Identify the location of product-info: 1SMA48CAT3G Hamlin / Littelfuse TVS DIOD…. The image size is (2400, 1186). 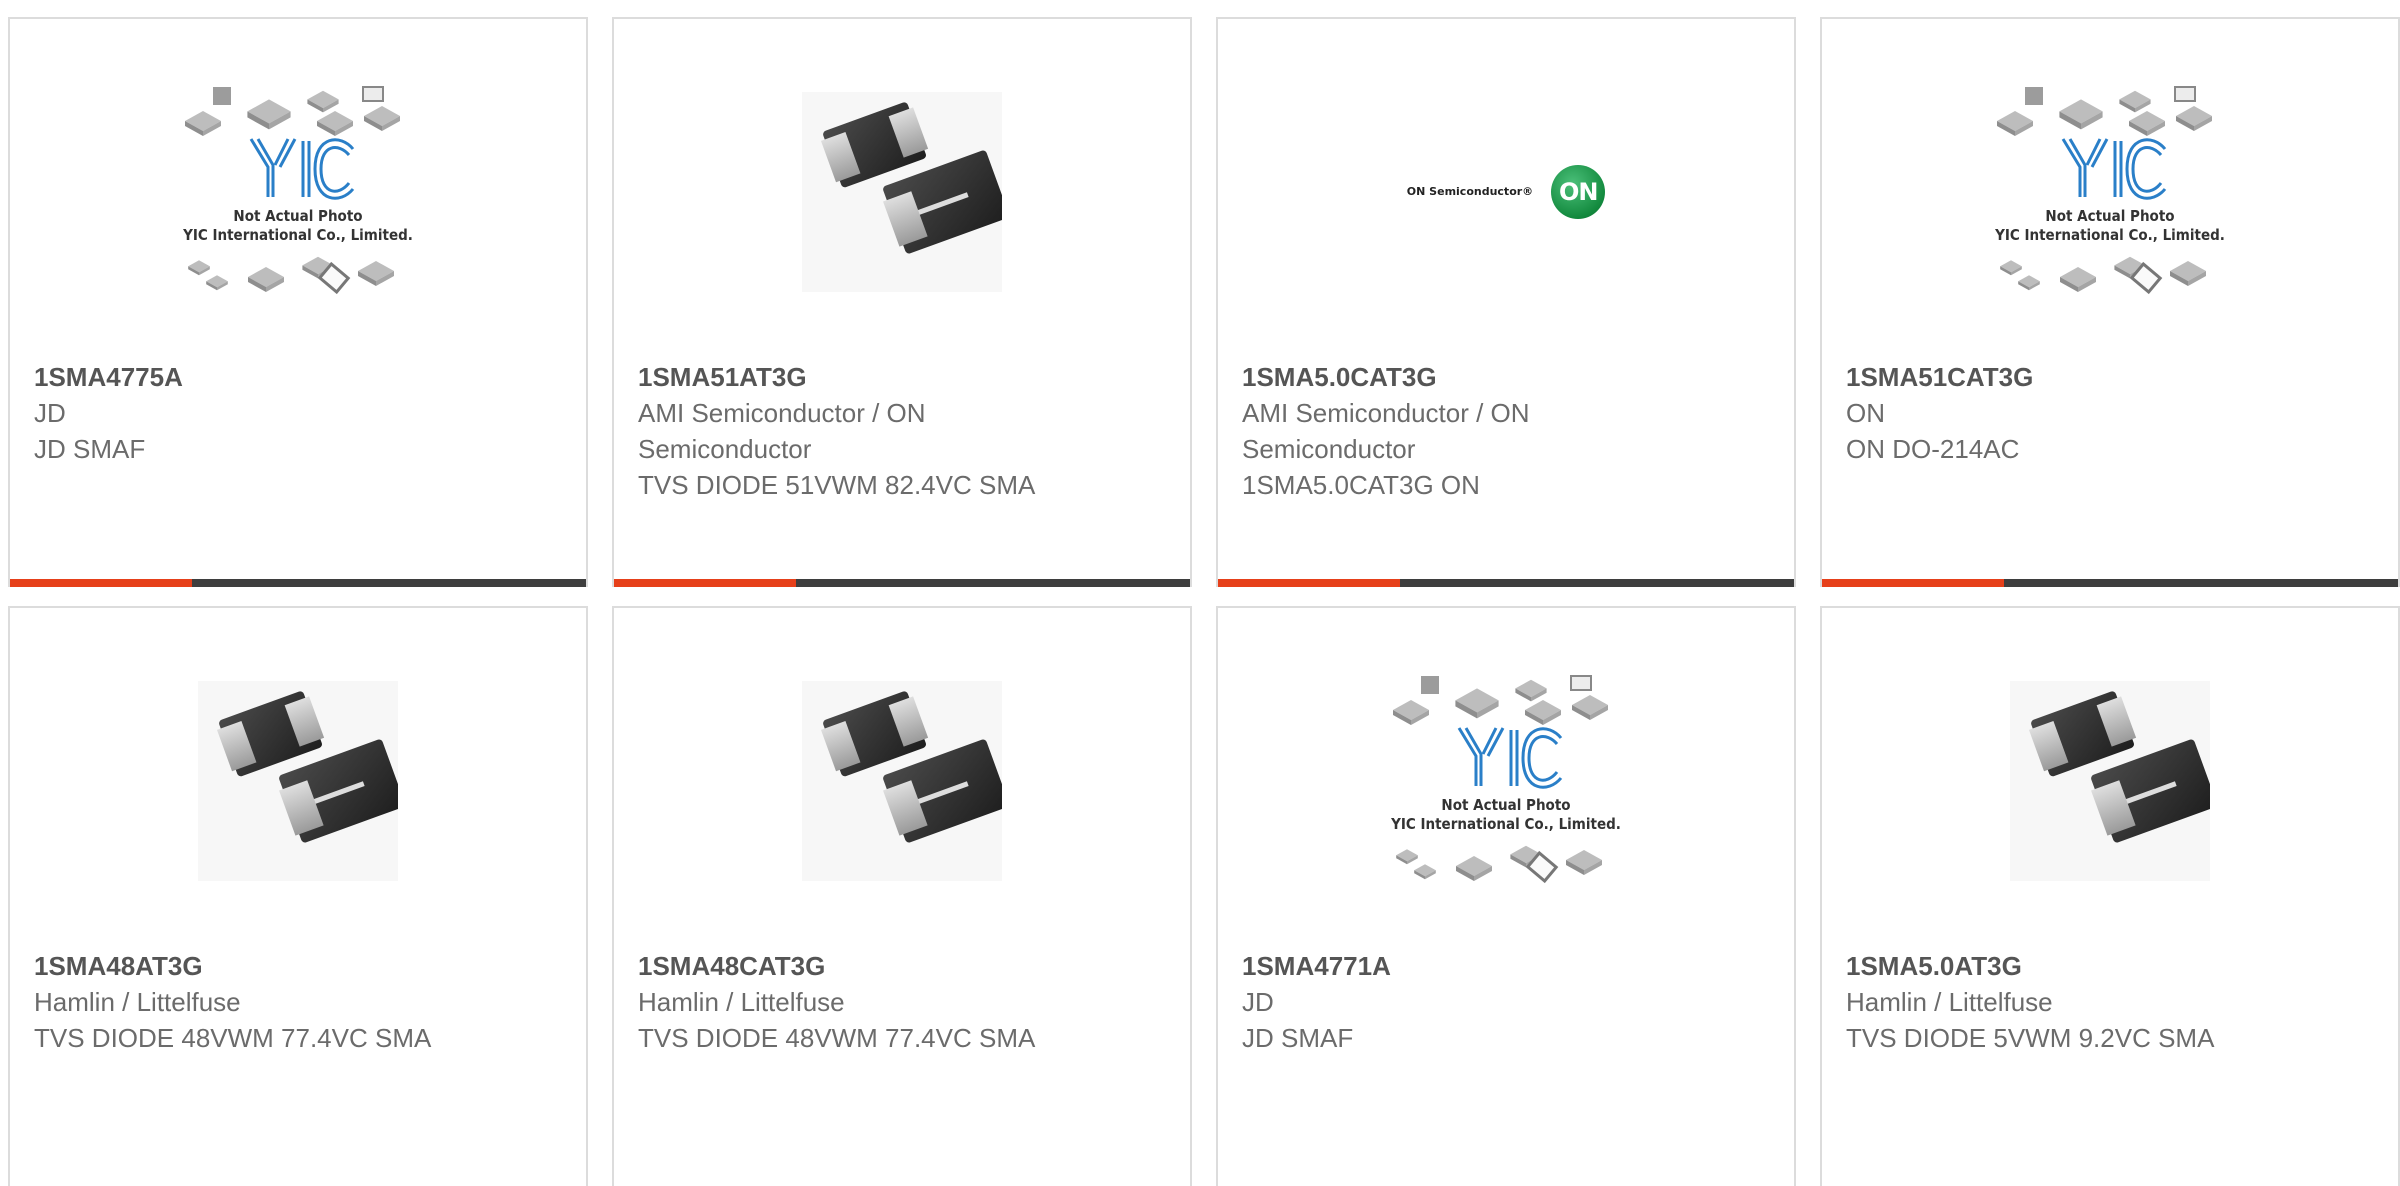
(902, 1002).